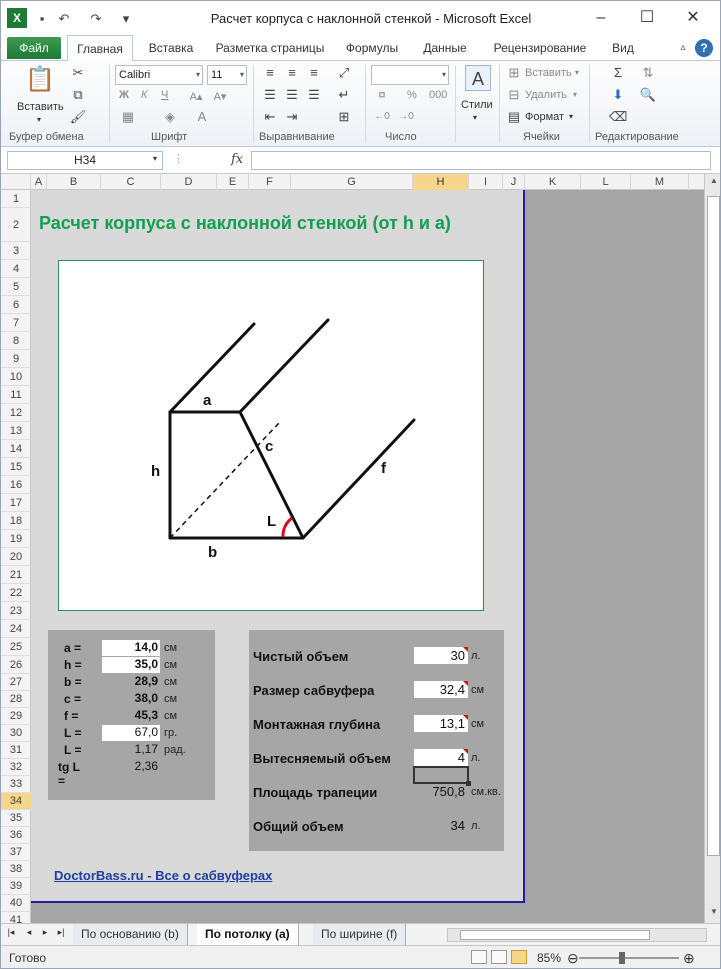 Image resolution: width=721 pixels, height=969 pixels. Describe the element at coordinates (131, 648) in the screenshot. I see `param-input-cell: 14,0` at that location.